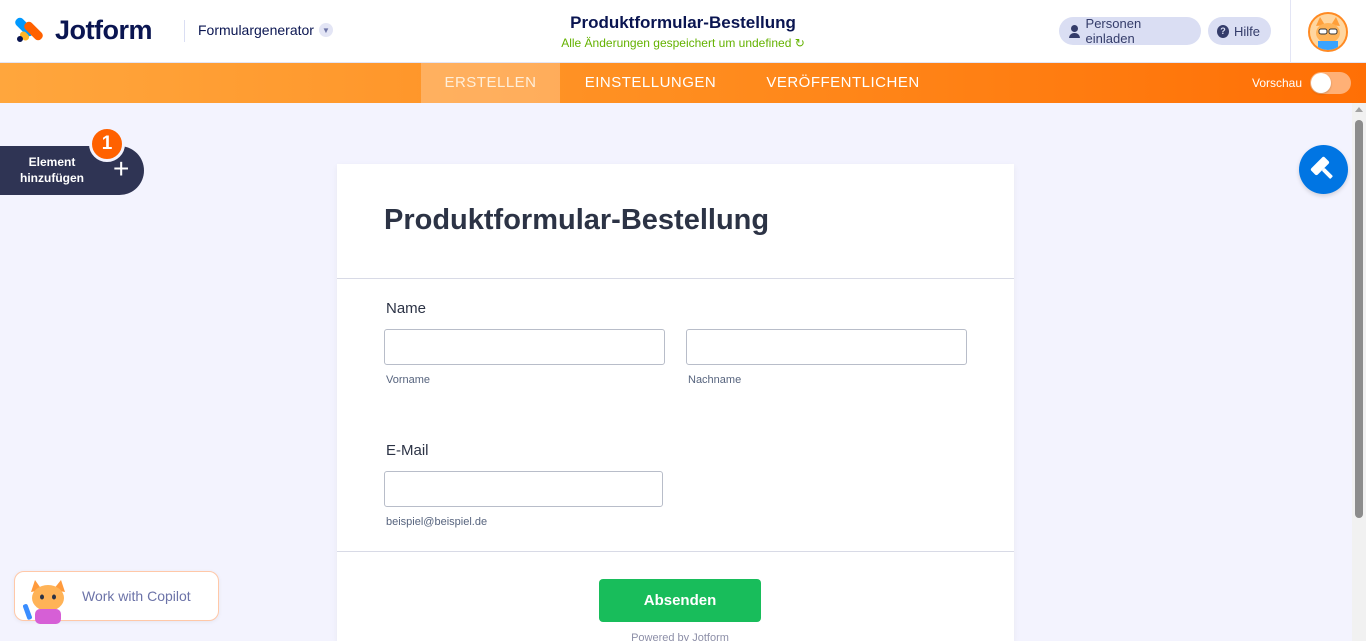 The height and width of the screenshot is (641, 1366). I want to click on paint-roller-icon, so click(1321, 167).